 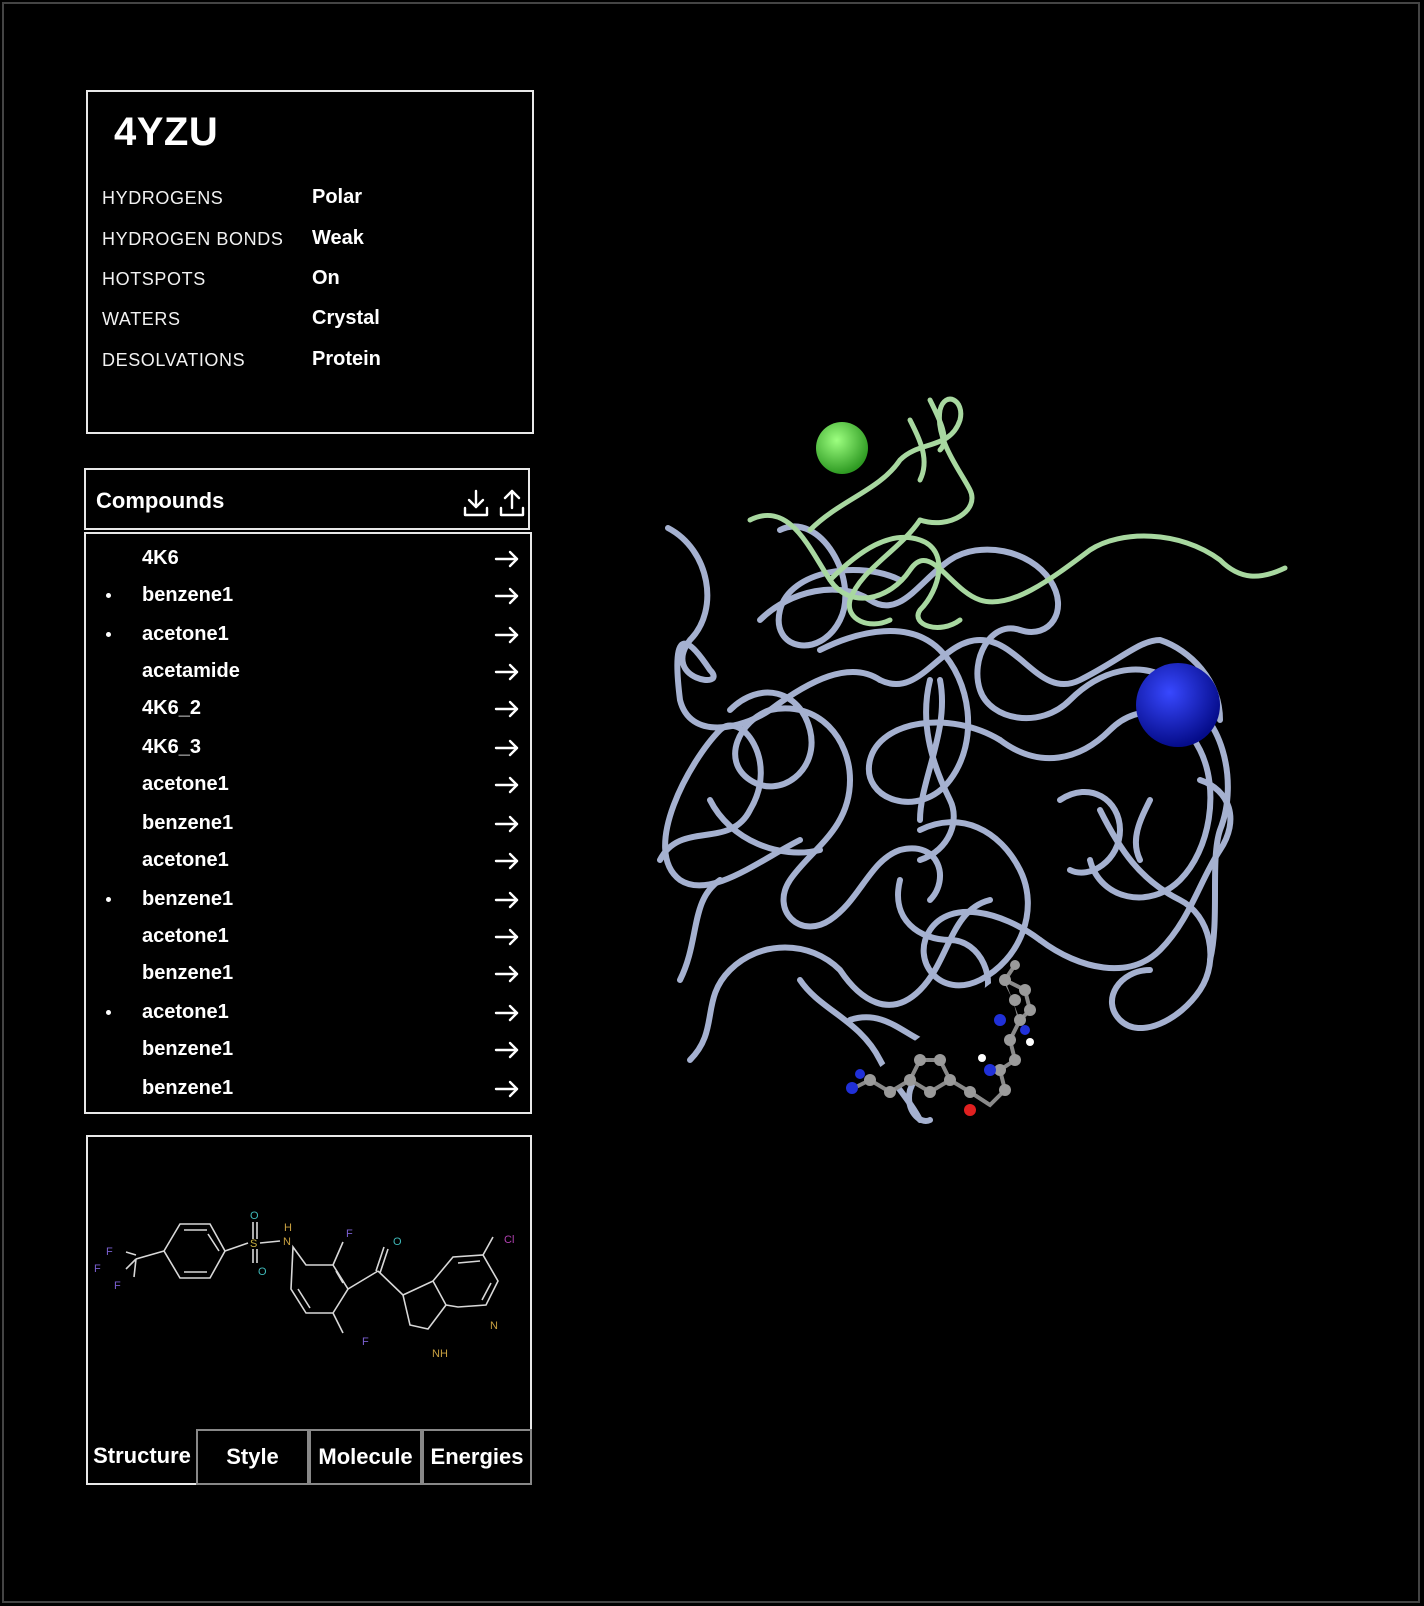 I want to click on molecule-2d-structure: F F F S O O H N F F O Cl N NH, so click(x=304, y=1285).